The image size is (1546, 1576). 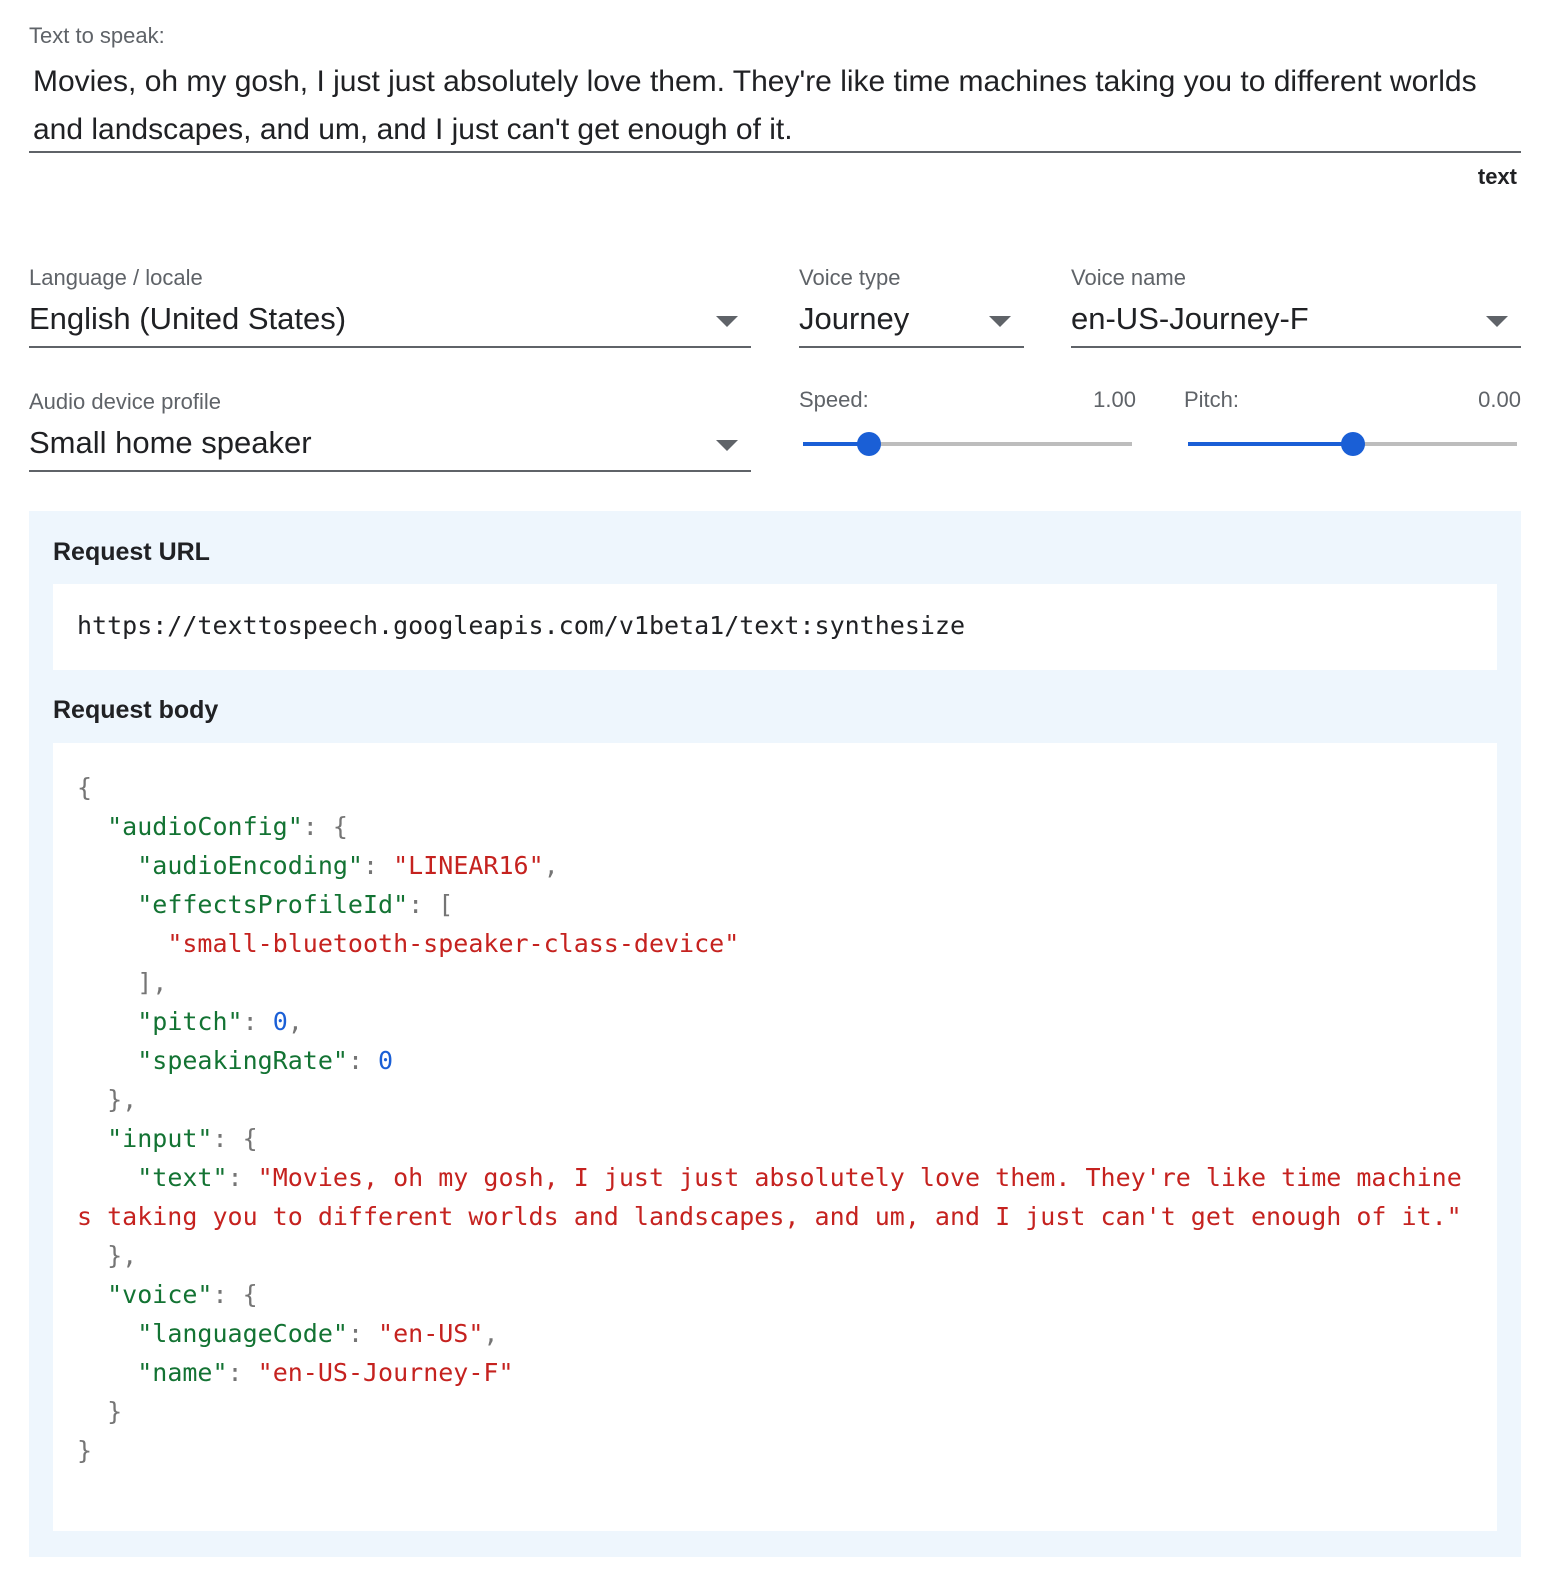 What do you see at coordinates (182, 1177) in the screenshot?
I see `json-key: "text"` at bounding box center [182, 1177].